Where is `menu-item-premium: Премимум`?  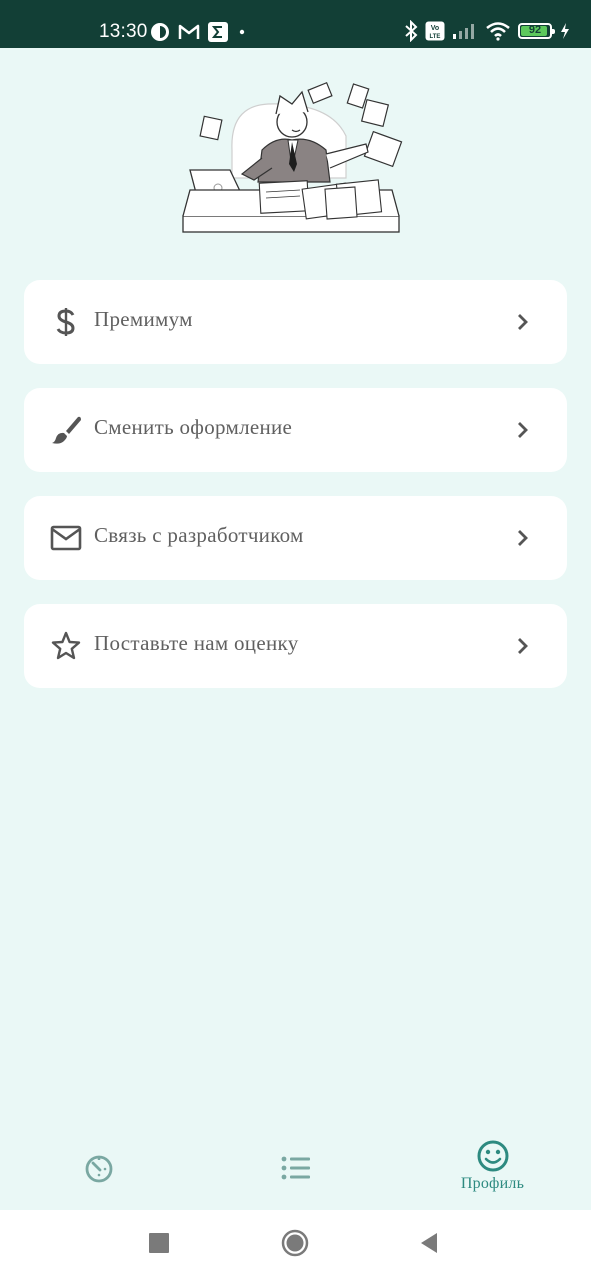 menu-item-premium: Премимум is located at coordinates (295, 322).